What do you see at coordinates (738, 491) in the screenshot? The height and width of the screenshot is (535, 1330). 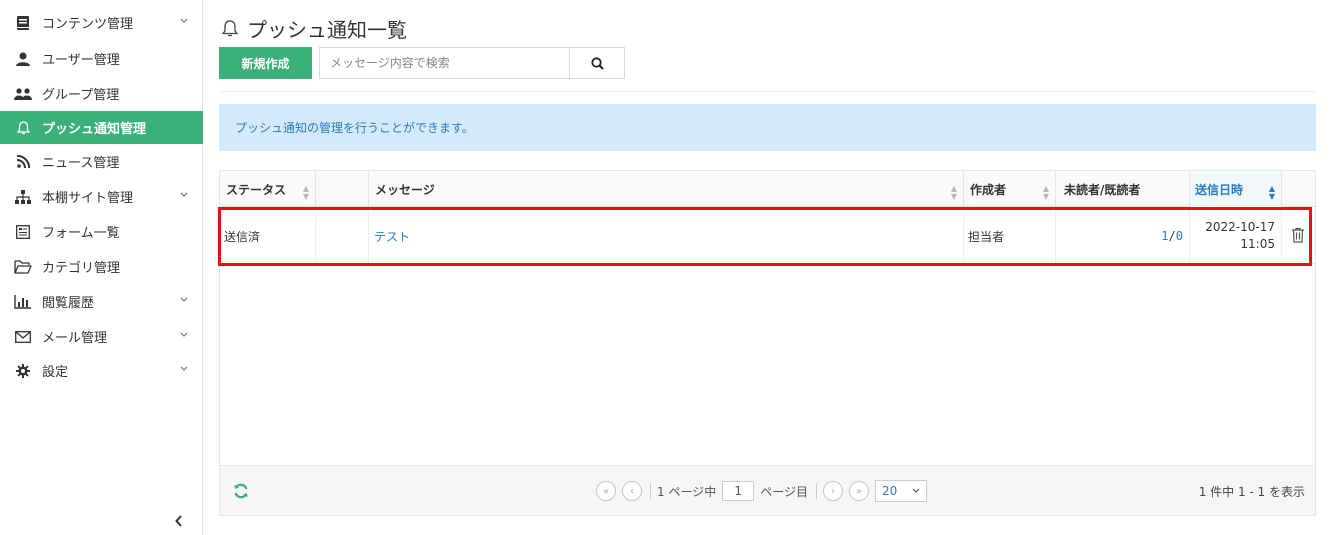 I see `page-number-input` at bounding box center [738, 491].